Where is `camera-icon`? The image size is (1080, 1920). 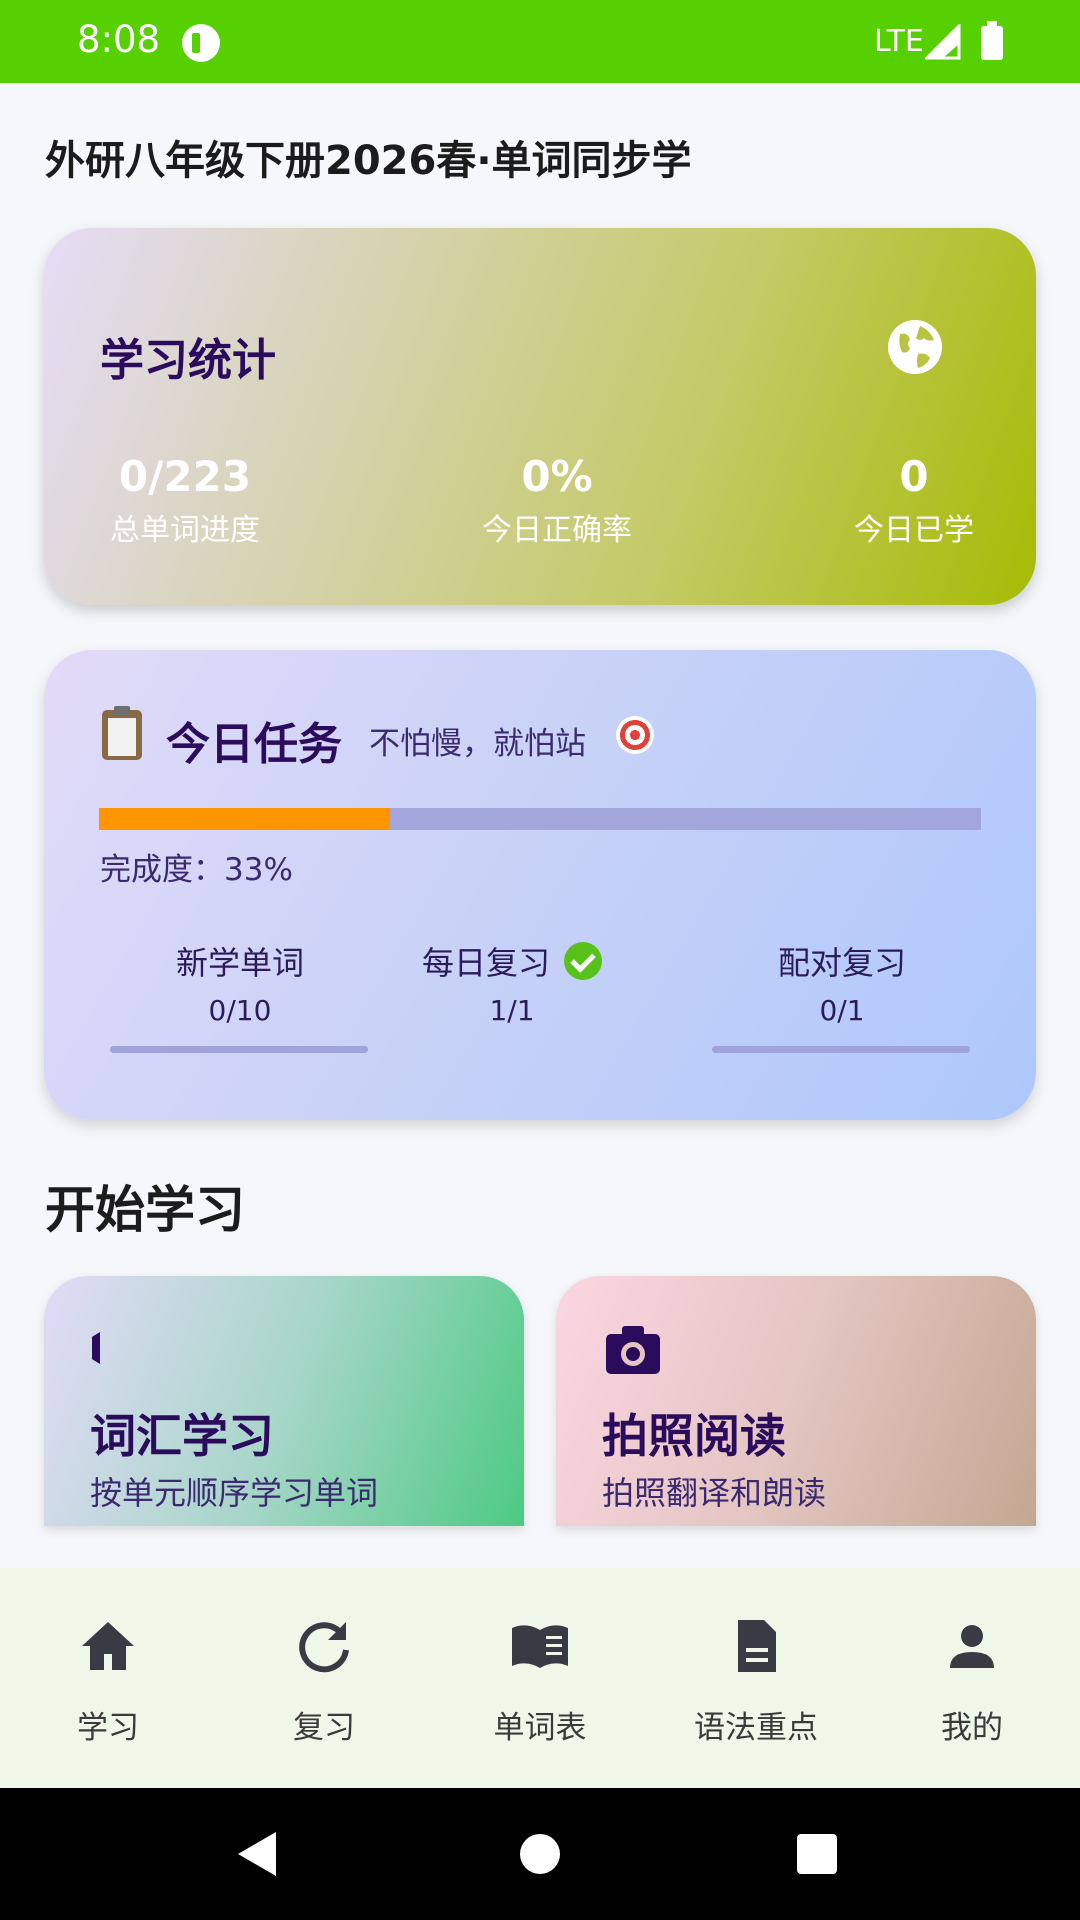 camera-icon is located at coordinates (633, 1350).